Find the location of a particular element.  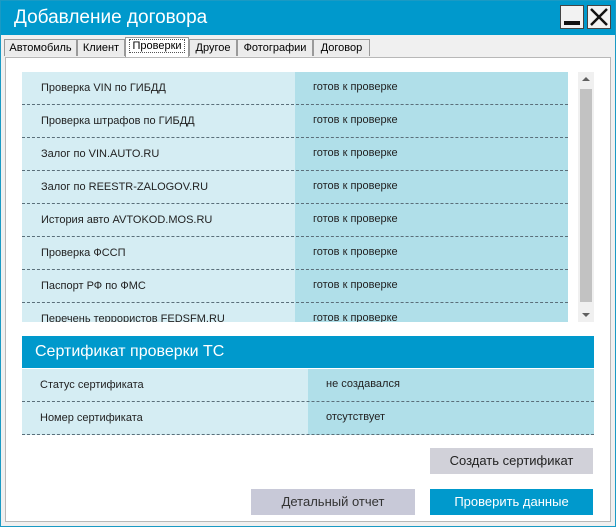

certificate-status-value: не создавался is located at coordinates (363, 384).